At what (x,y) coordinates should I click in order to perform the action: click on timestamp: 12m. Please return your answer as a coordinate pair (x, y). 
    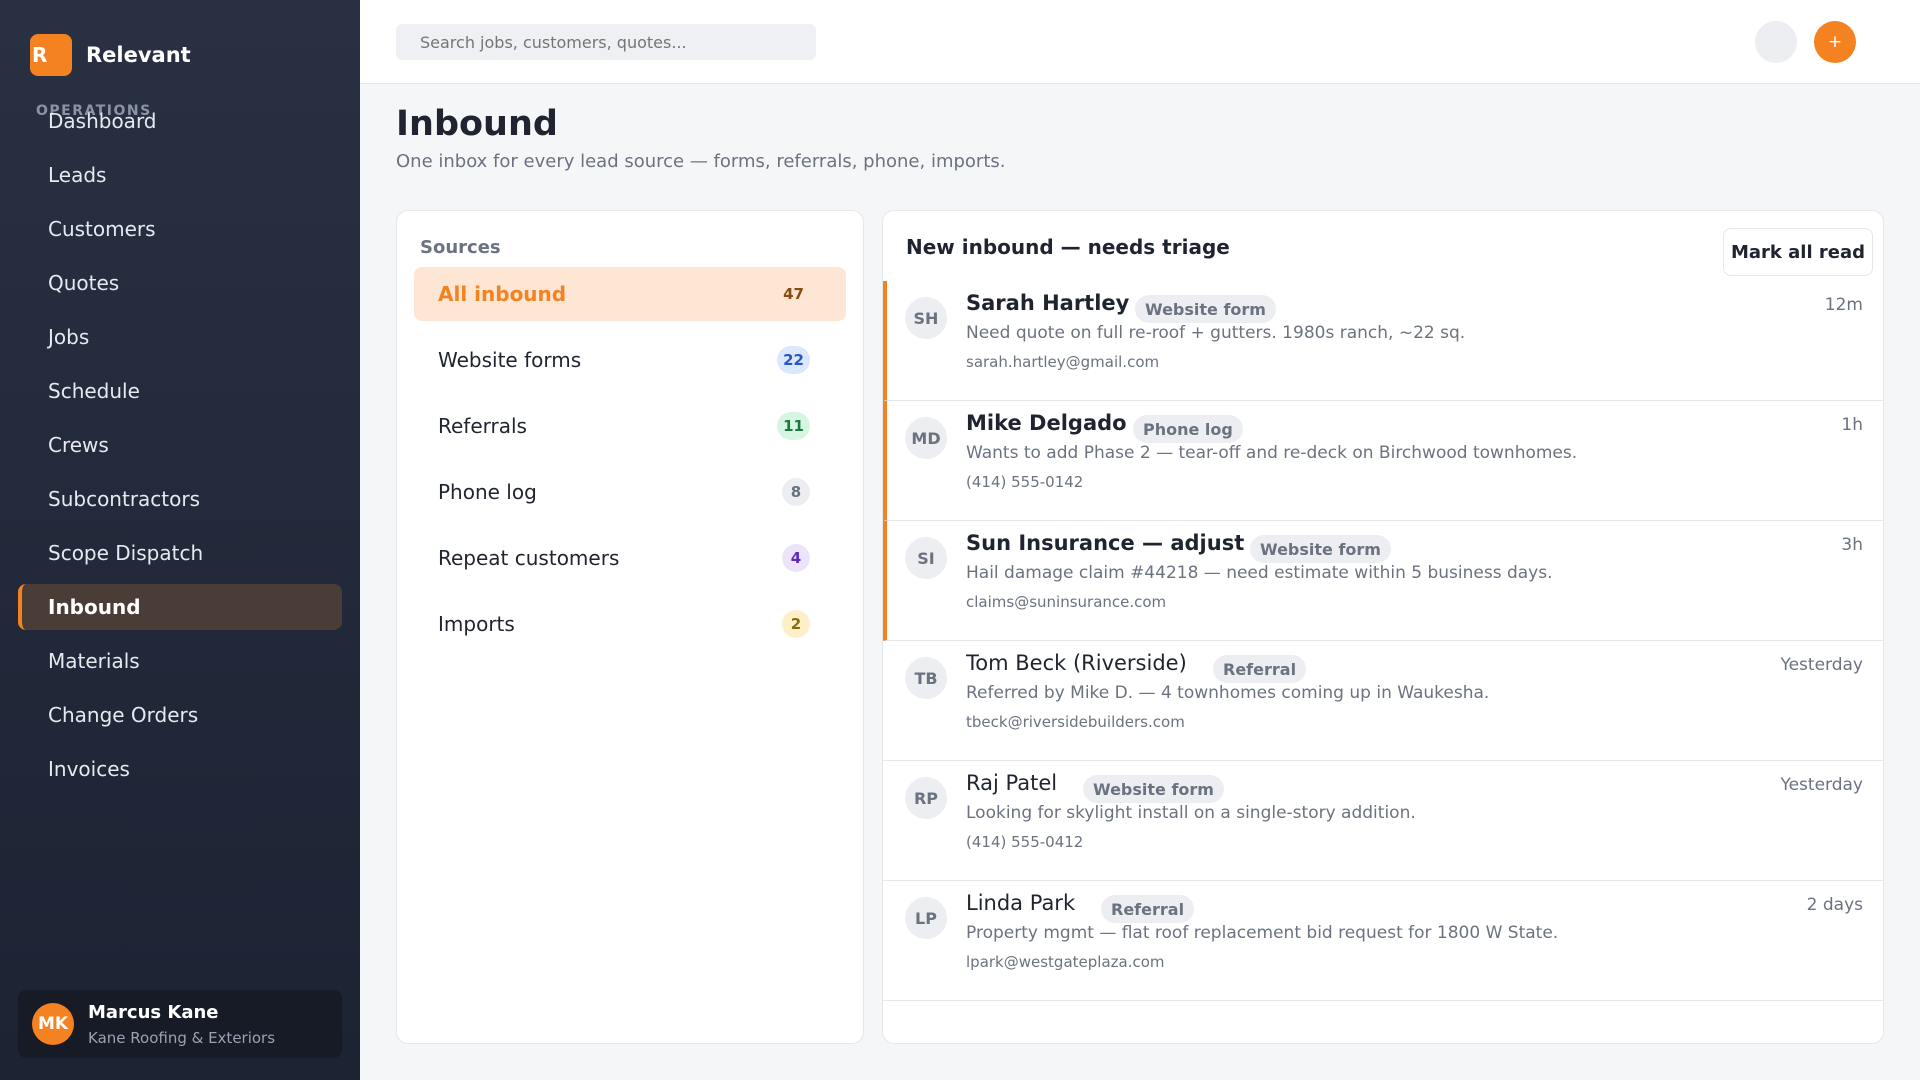
    Looking at the image, I should click on (1843, 305).